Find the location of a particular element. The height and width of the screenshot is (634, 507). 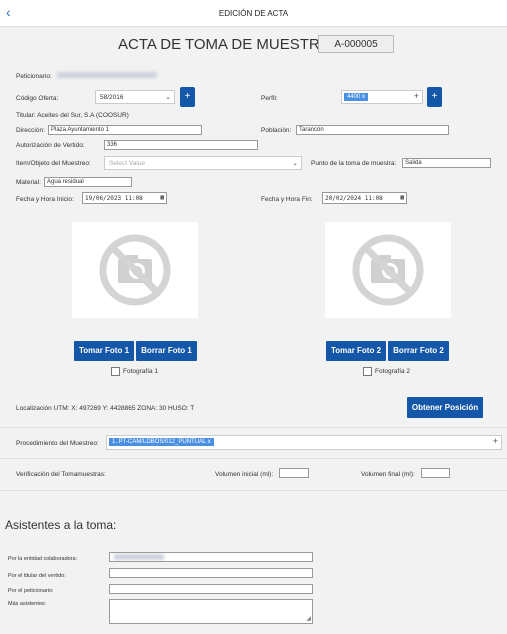

page-title: EDICIÓN DE ACTA is located at coordinates (253, 13).